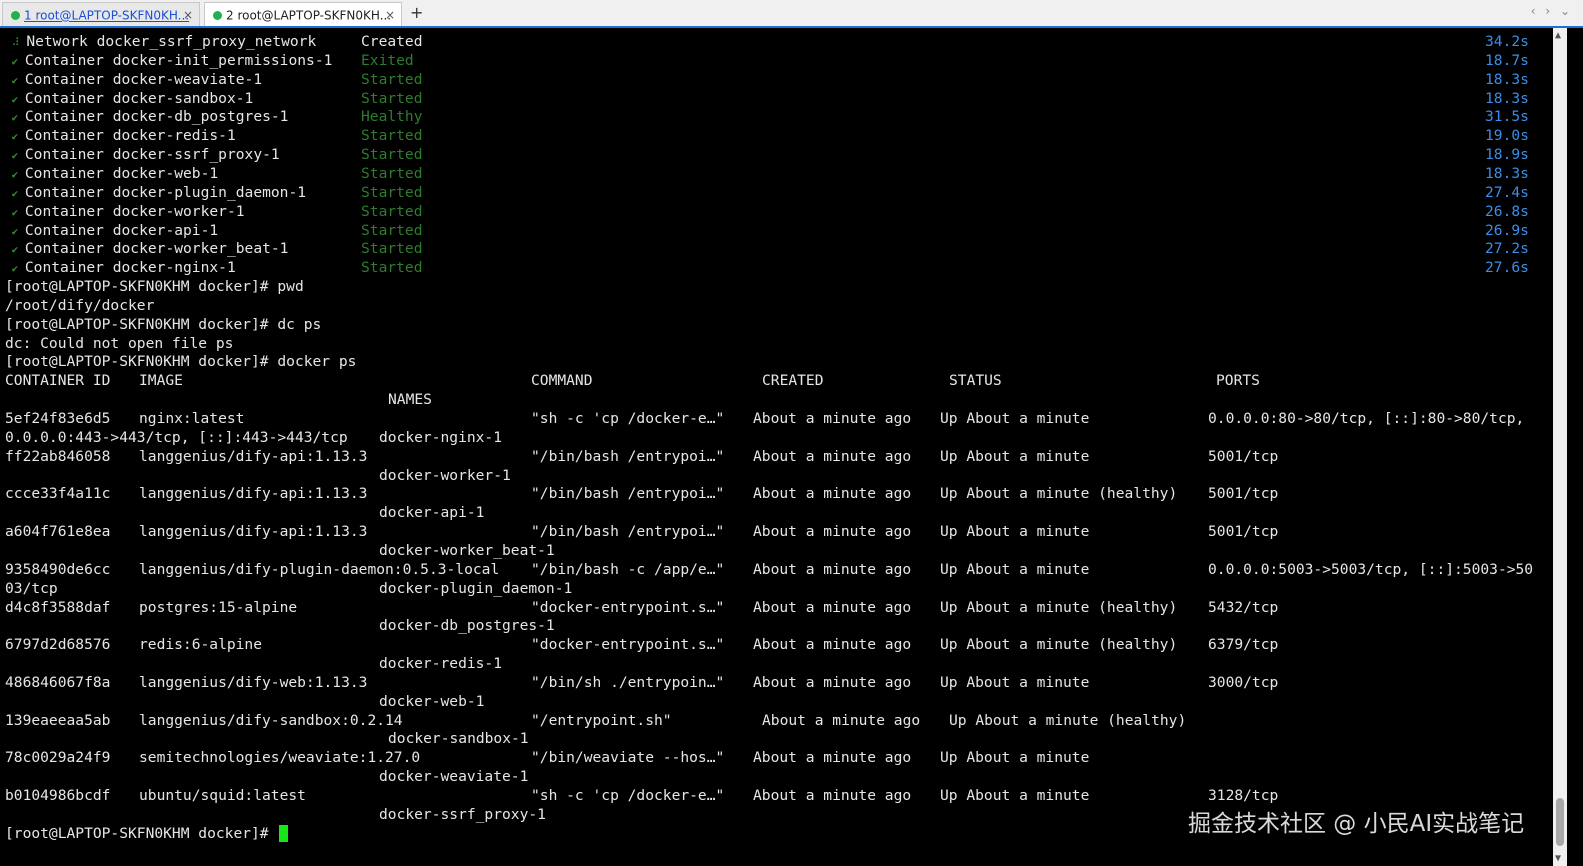 The width and height of the screenshot is (1583, 866). I want to click on compose-duration: 27.2s, so click(1507, 249).